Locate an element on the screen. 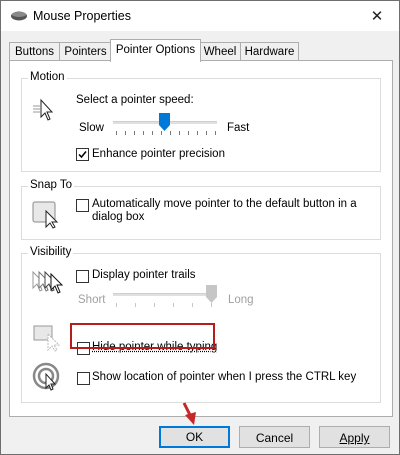 This screenshot has width=400, height=455. mouse-icon is located at coordinates (19, 16).